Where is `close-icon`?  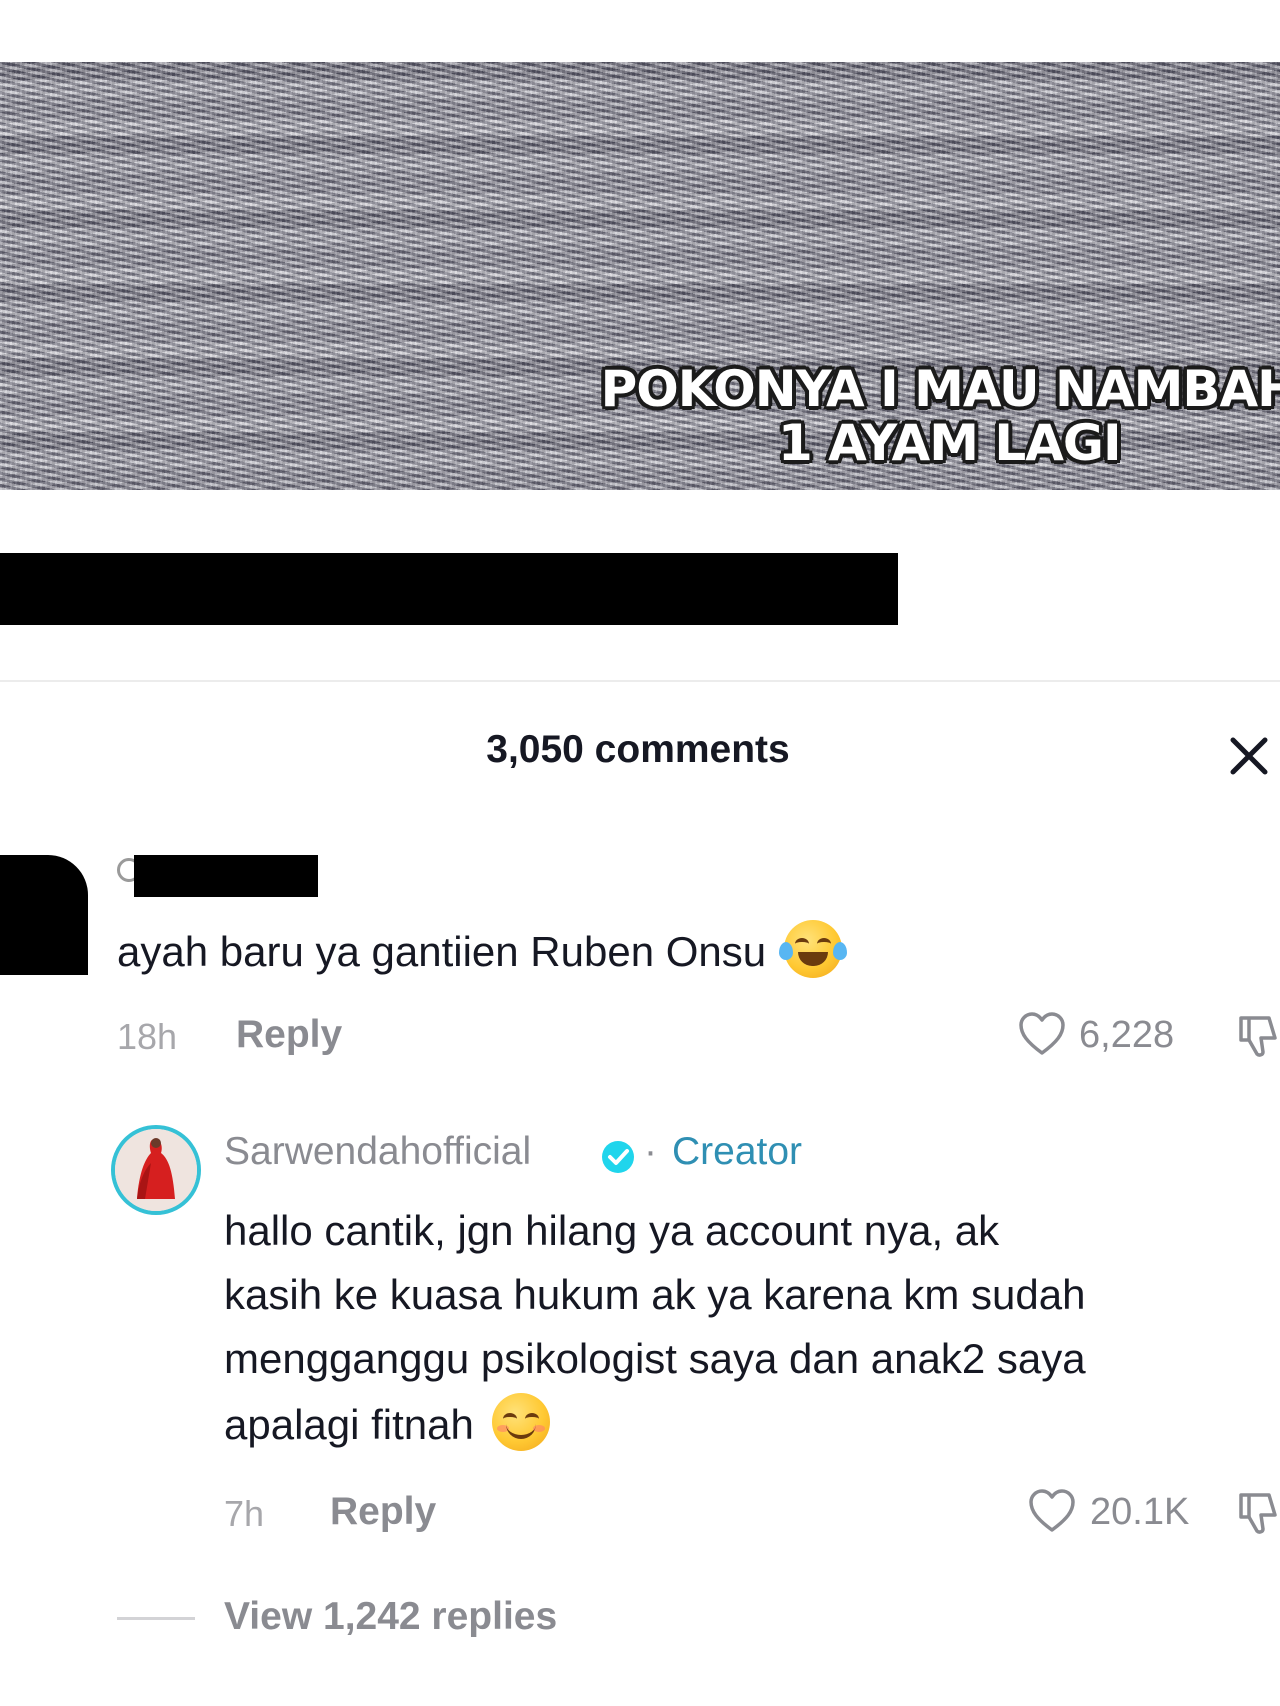
close-icon is located at coordinates (1249, 756).